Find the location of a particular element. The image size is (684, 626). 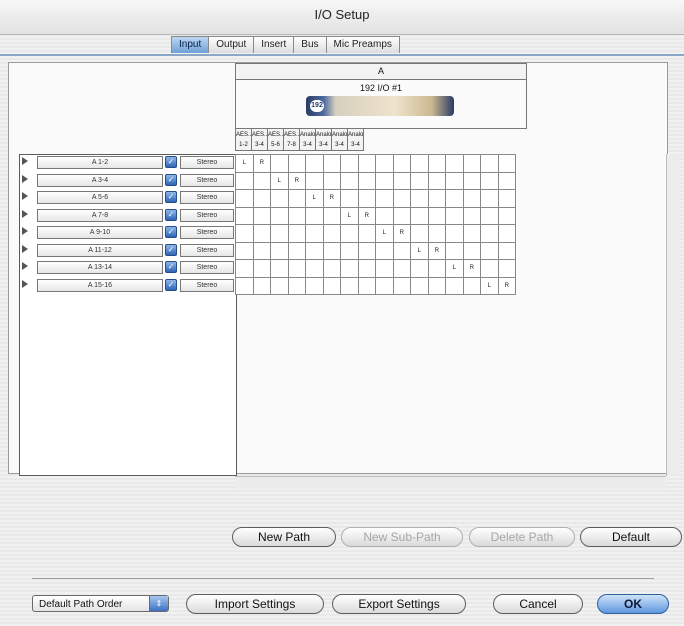

path-row: A 11-12 ✓ Stereo is located at coordinates (127, 250).